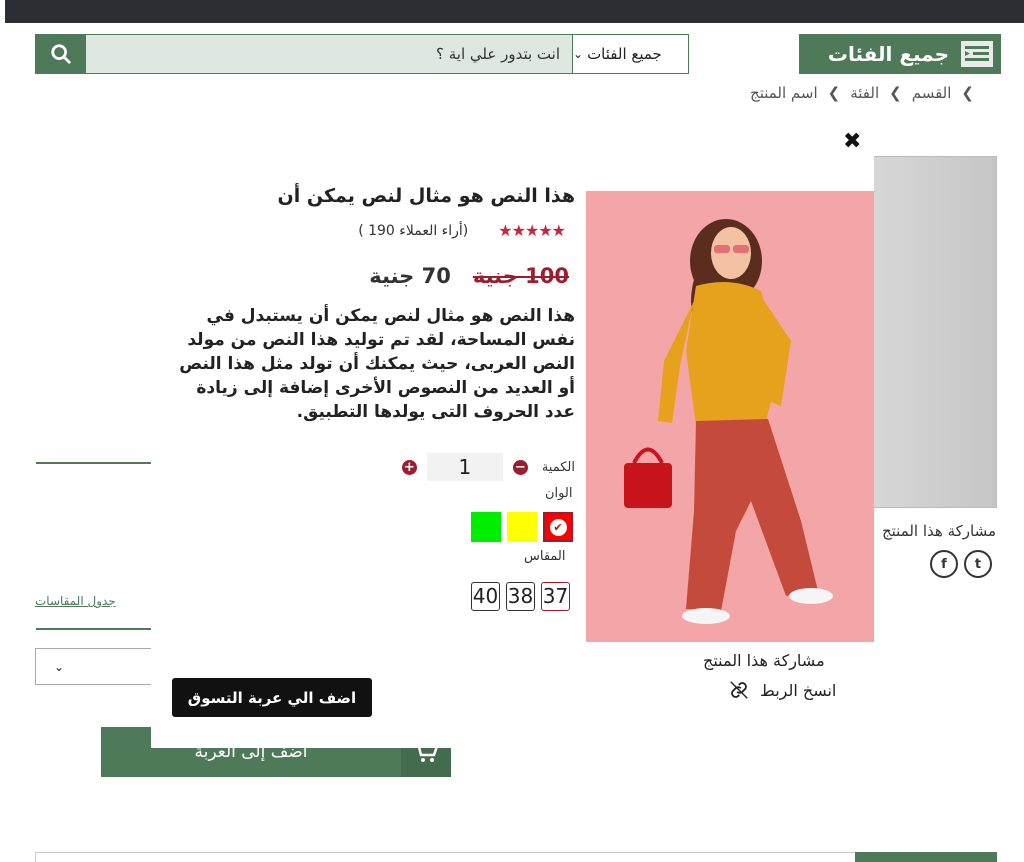  I want to click on close-icon: ✖, so click(852, 141).